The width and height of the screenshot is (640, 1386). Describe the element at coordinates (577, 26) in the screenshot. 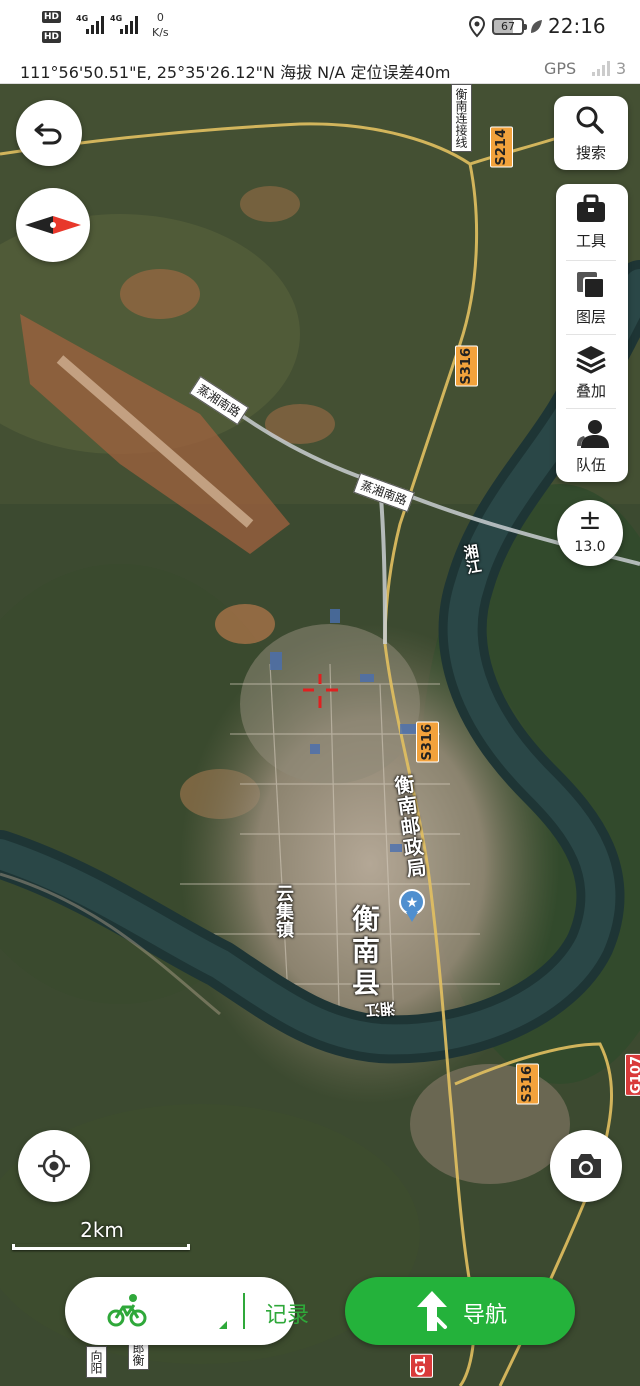

I see `clock: 22:16` at that location.